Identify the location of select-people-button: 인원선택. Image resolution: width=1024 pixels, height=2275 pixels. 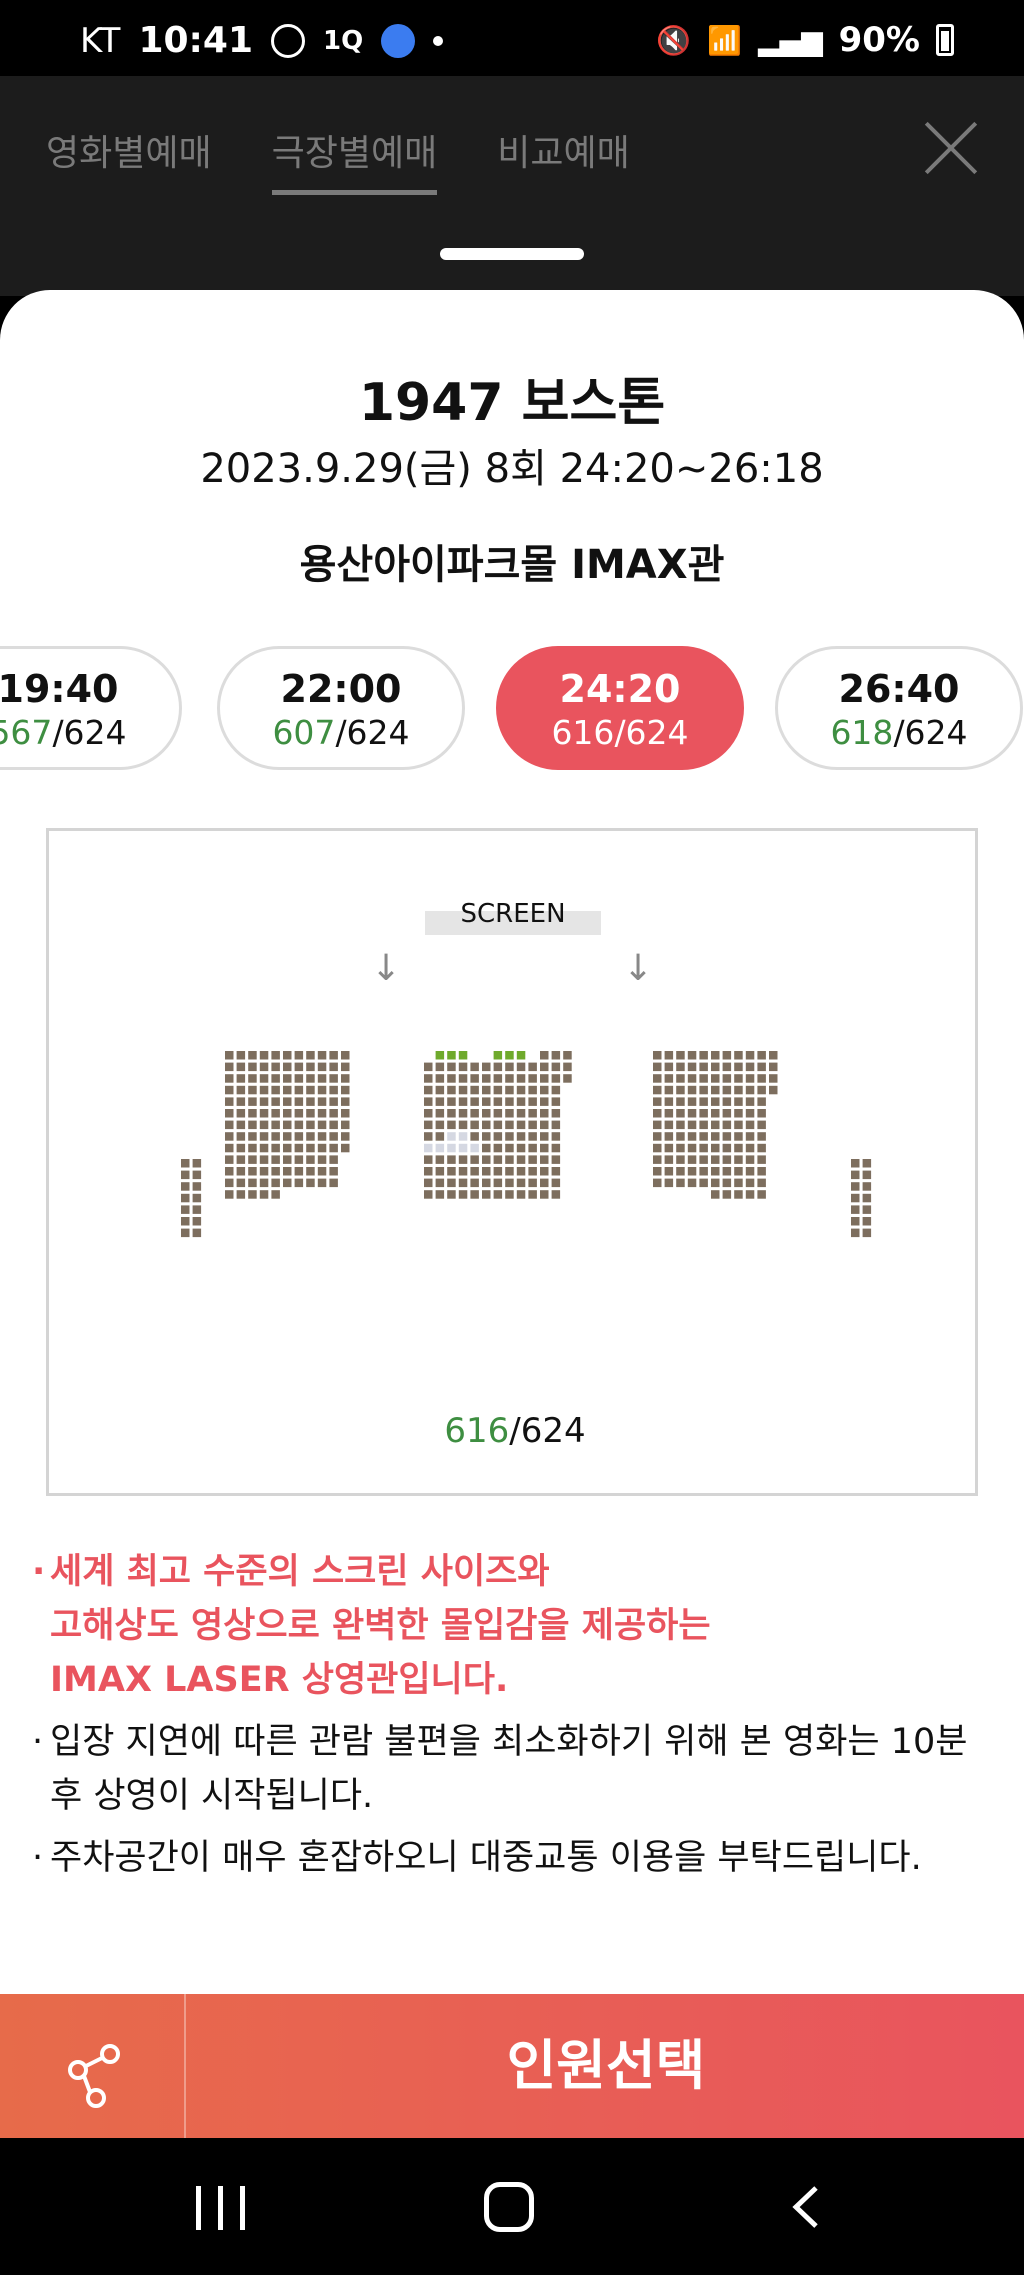
(606, 2066).